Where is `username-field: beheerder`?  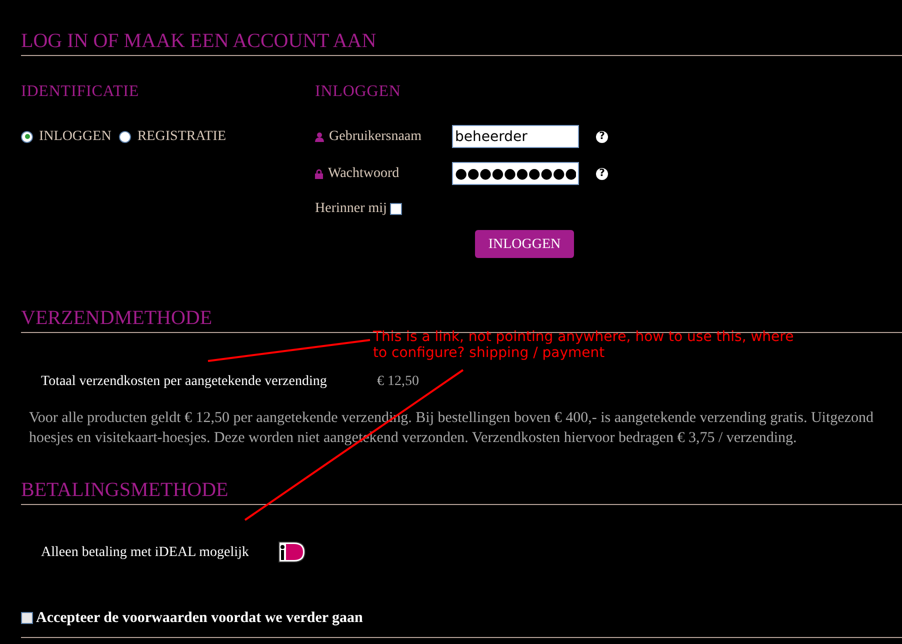
username-field: beheerder is located at coordinates (515, 136).